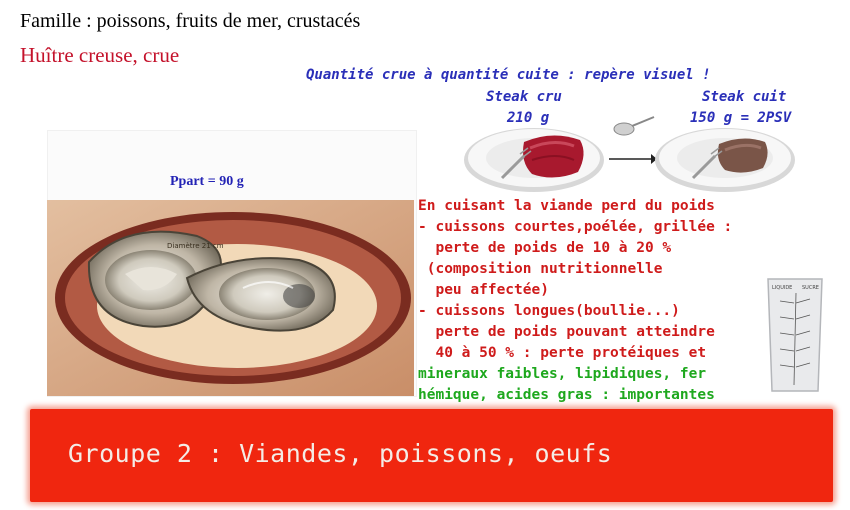 This screenshot has width=850, height=510. I want to click on cup-label-right: SUCRE, so click(810, 288).